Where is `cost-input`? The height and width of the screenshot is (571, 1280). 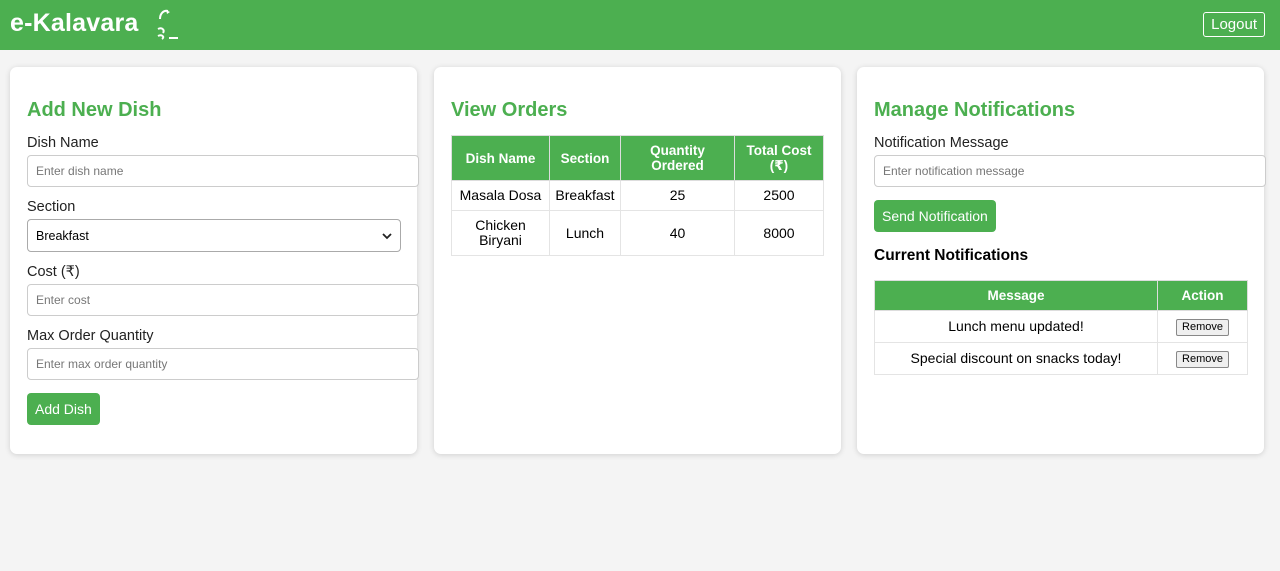
cost-input is located at coordinates (223, 300).